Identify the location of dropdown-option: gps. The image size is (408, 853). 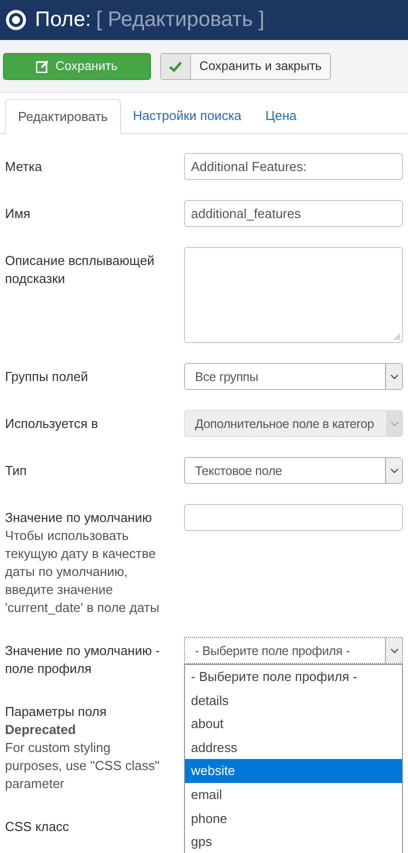
(293, 841).